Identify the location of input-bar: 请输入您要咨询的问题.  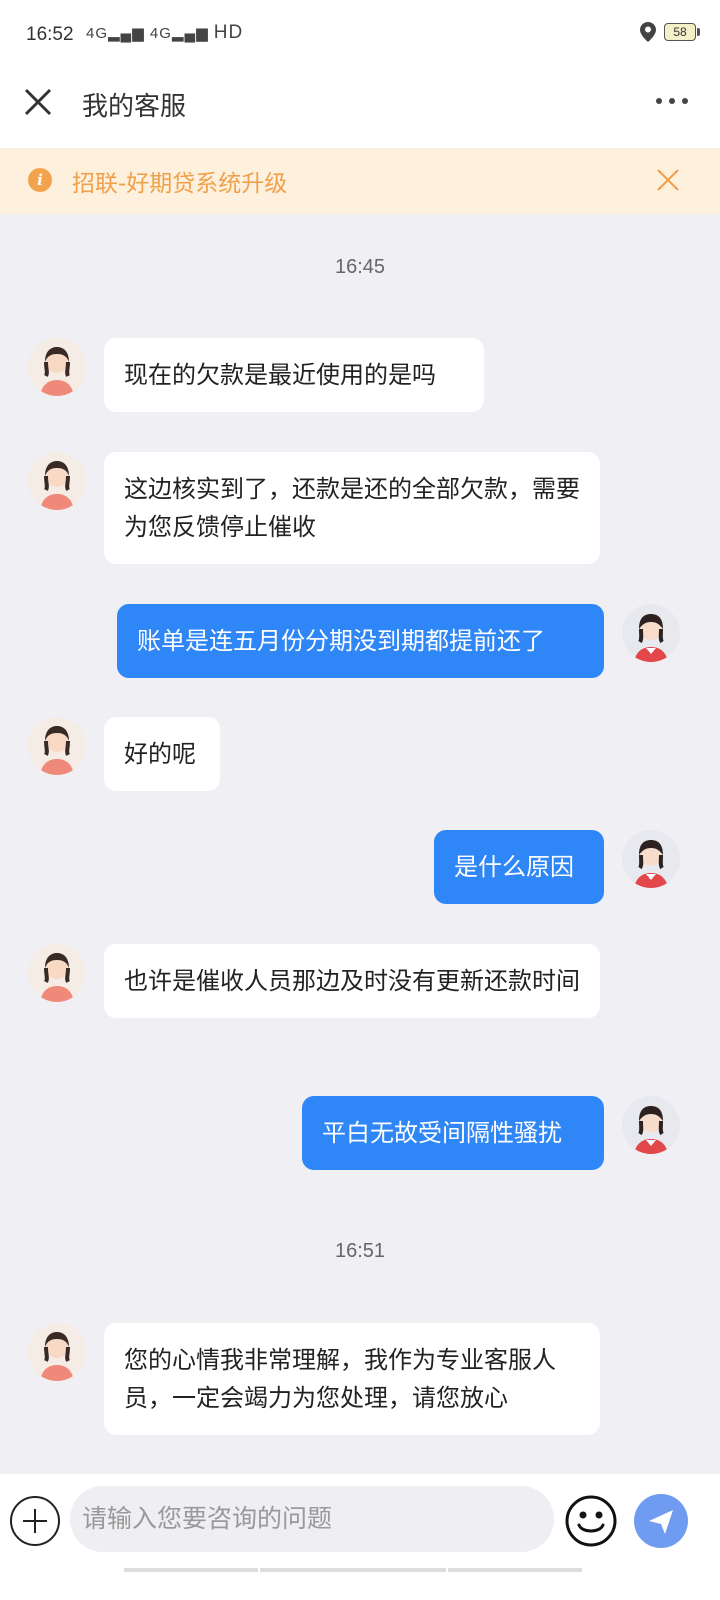
(360, 1521).